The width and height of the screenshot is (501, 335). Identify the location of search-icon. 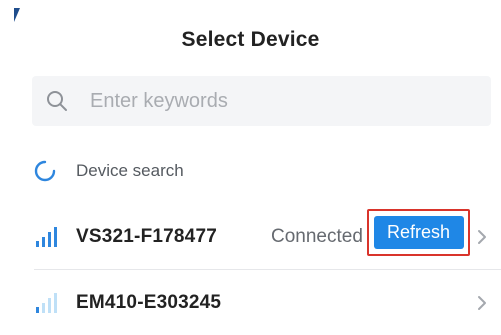
(57, 101).